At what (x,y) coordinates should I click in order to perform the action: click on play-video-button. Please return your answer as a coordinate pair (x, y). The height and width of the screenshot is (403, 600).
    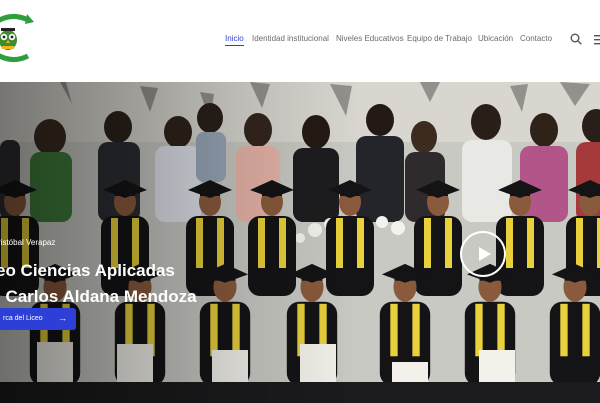
    Looking at the image, I should click on (483, 254).